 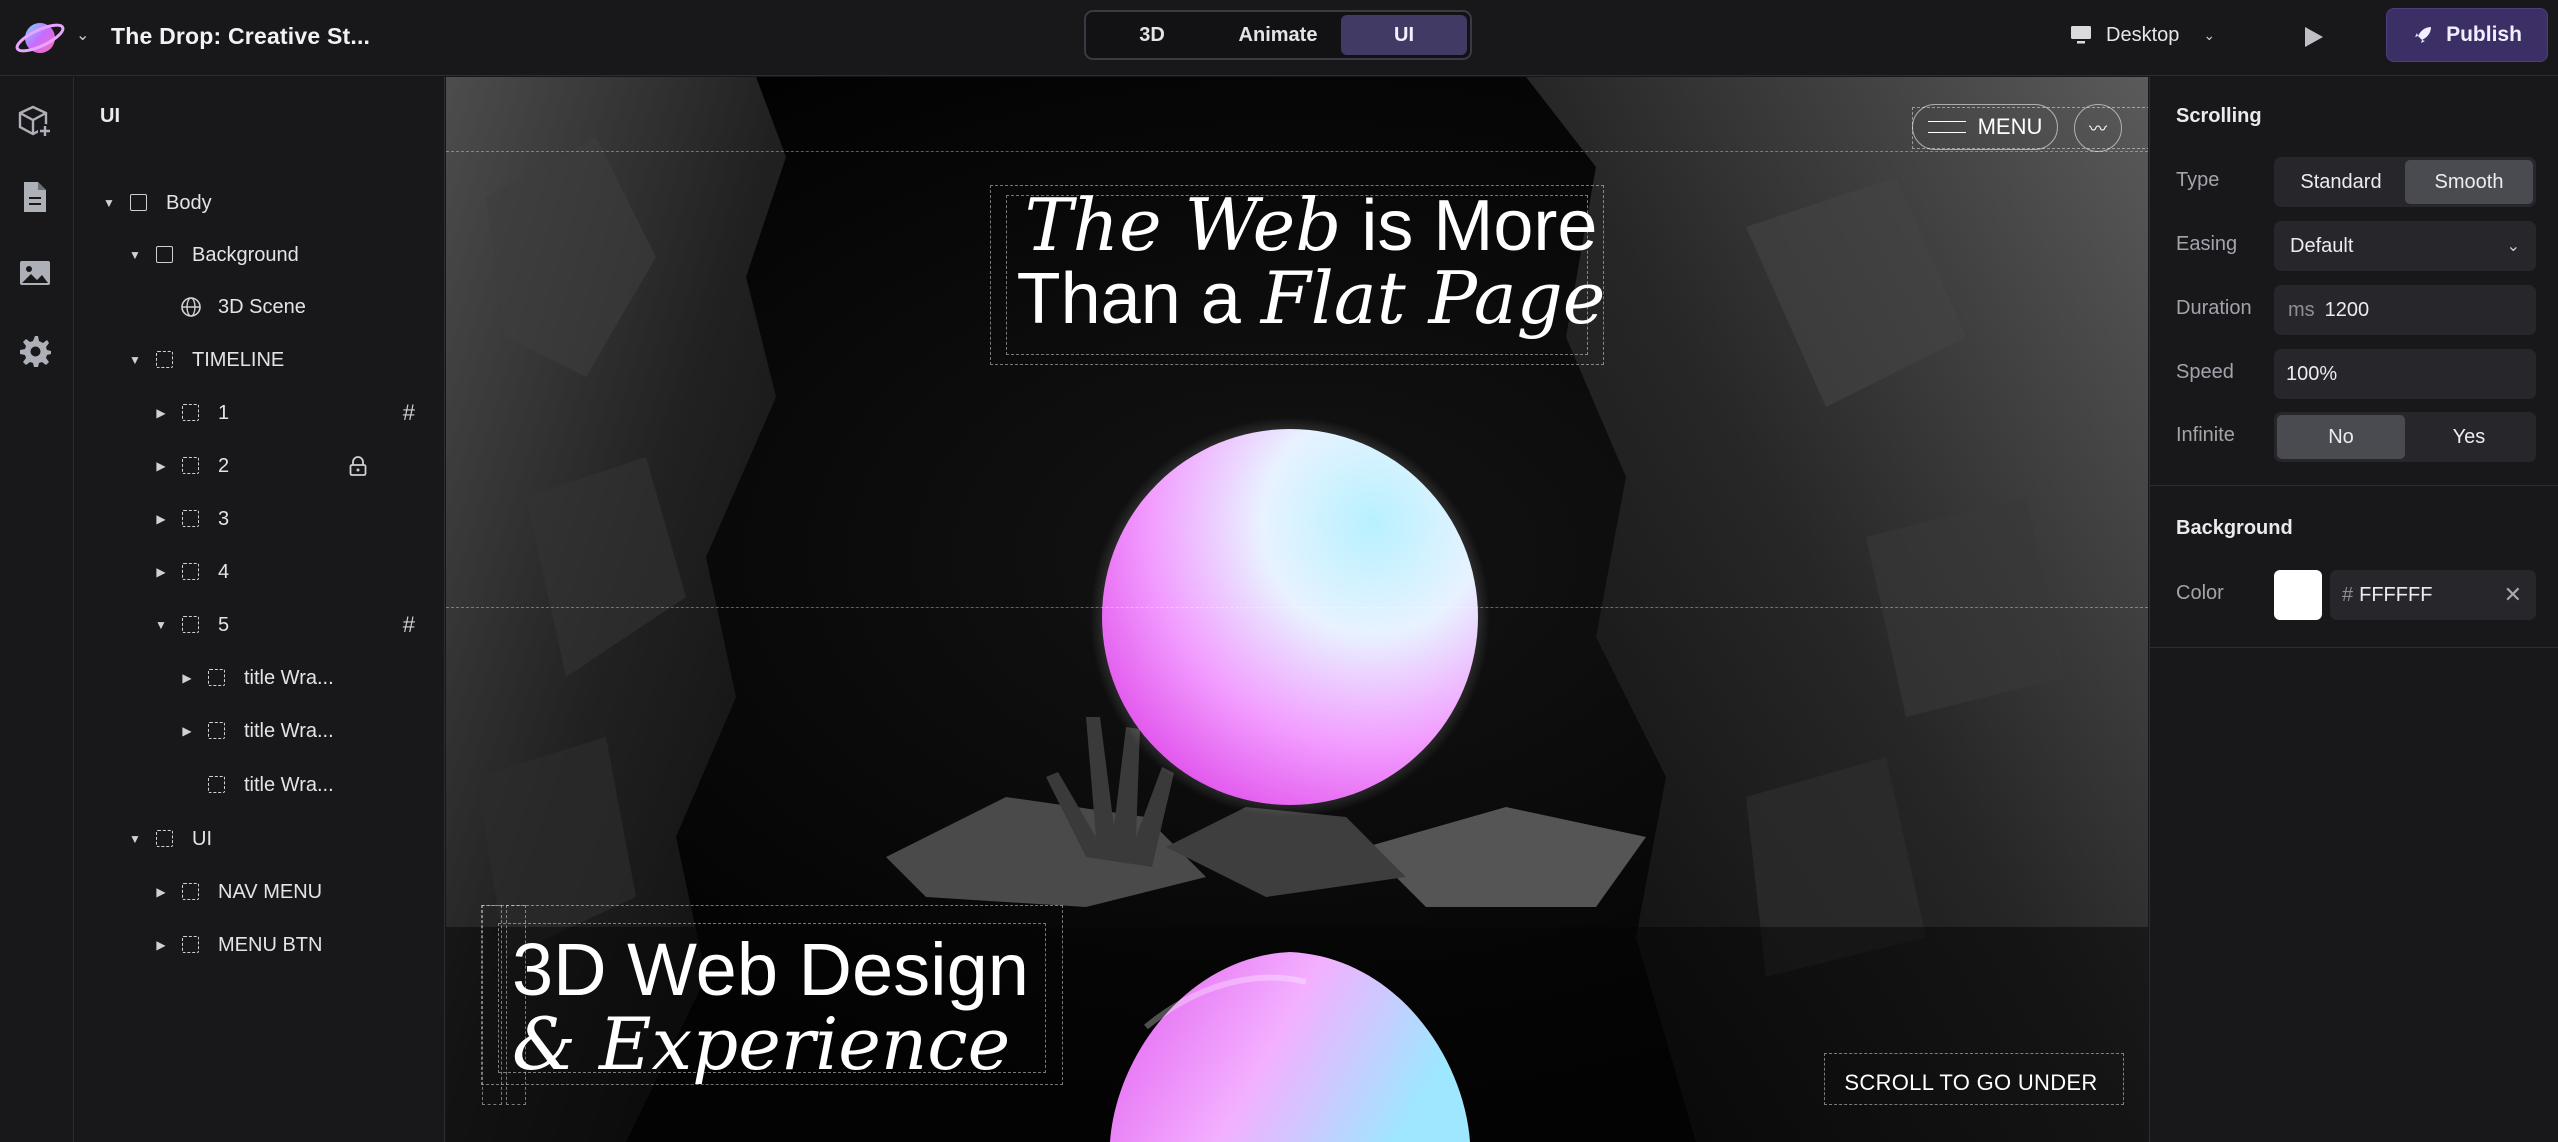 I want to click on scroll-type-standard: Standard, so click(x=2341, y=182).